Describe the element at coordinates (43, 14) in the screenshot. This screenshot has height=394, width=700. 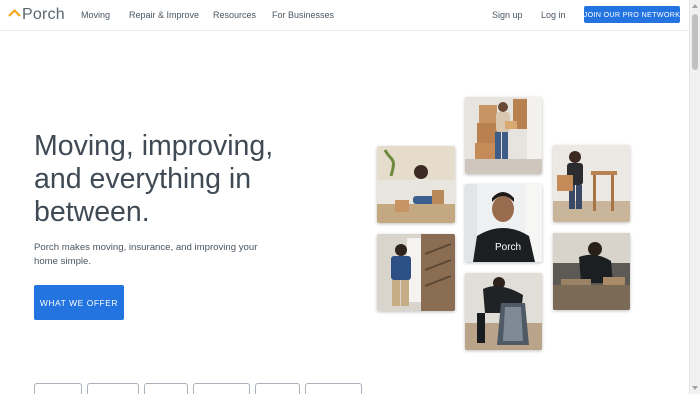
I see `brand-name: Porch` at that location.